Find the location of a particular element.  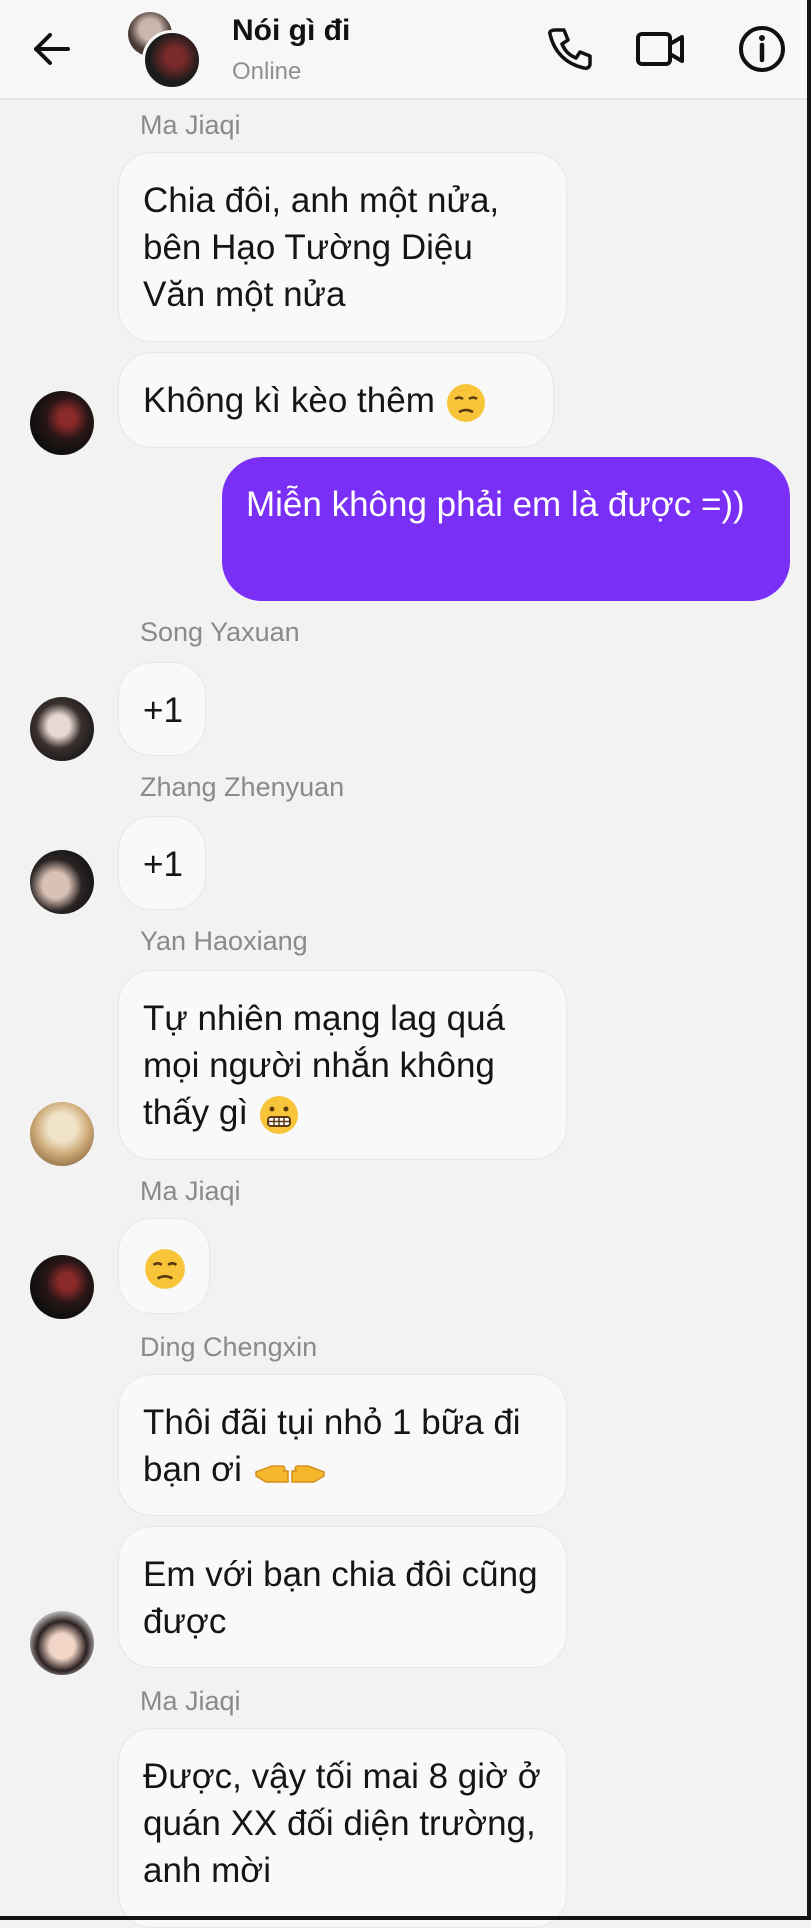

sender-name: Song Yaxuan is located at coordinates (220, 632).